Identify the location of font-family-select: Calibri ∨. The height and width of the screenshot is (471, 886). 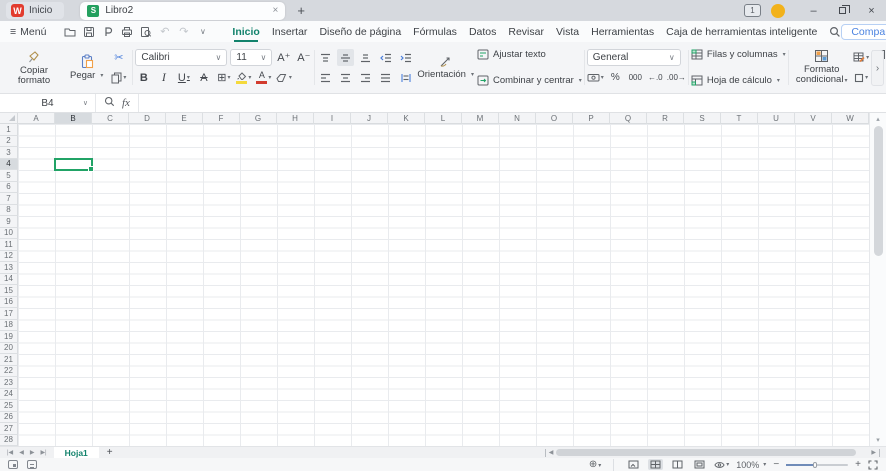
(181, 57).